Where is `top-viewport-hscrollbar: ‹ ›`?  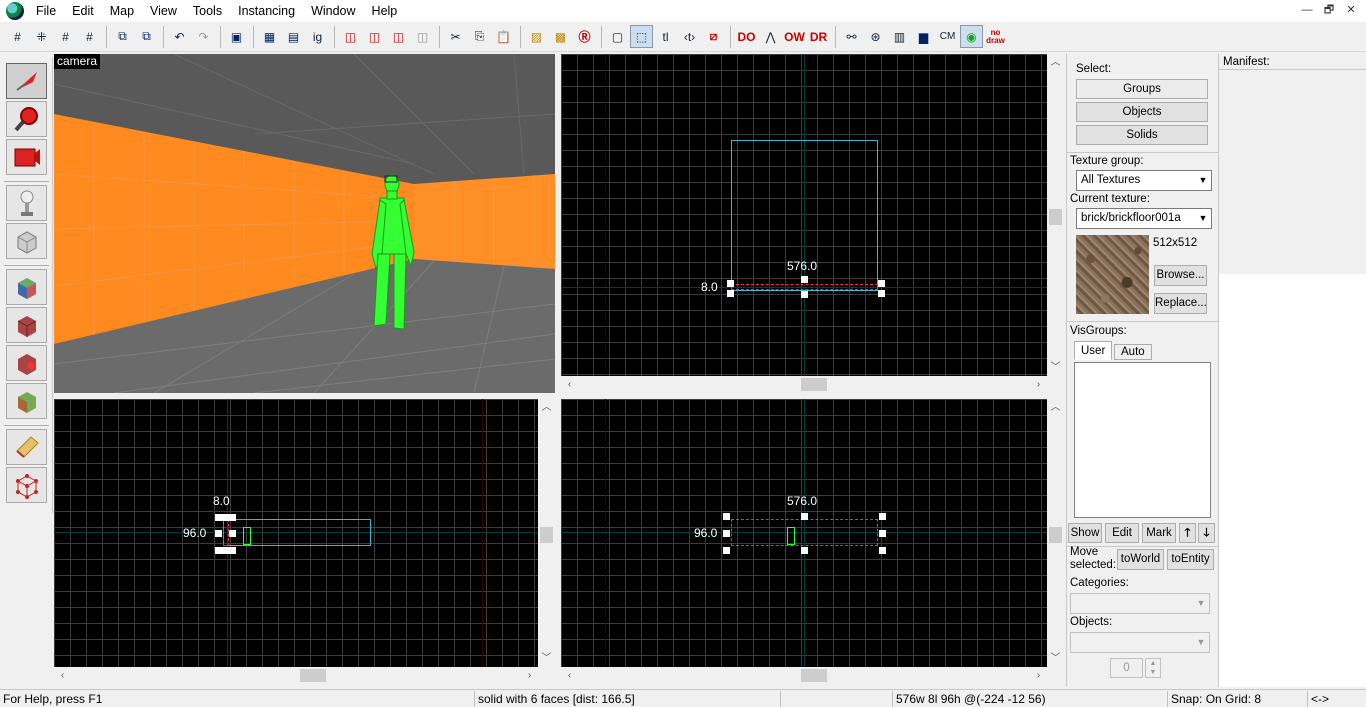
top-viewport-hscrollbar: ‹ › is located at coordinates (804, 384).